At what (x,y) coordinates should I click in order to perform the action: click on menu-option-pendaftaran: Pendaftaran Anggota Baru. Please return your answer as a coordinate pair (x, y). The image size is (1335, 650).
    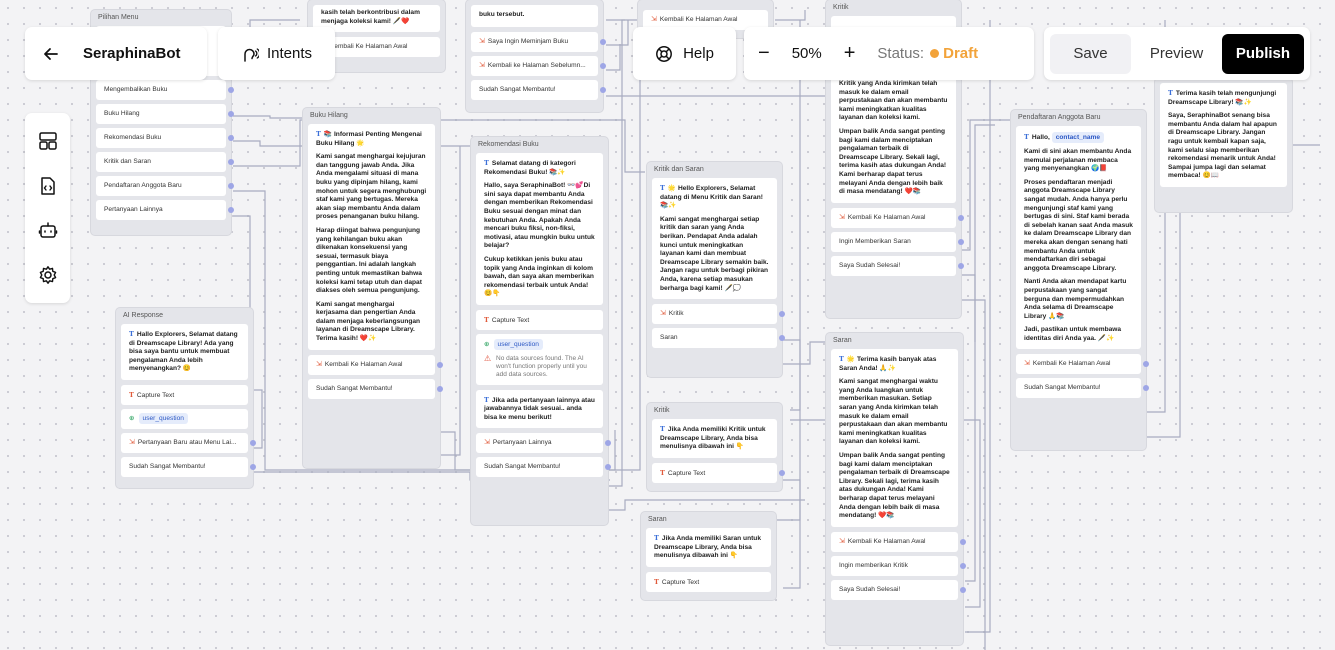
    Looking at the image, I should click on (165, 186).